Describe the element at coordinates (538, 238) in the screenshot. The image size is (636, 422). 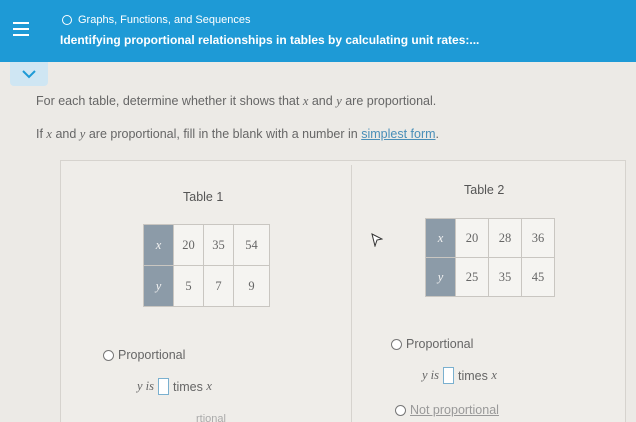
I see `table-cell: 36` at that location.